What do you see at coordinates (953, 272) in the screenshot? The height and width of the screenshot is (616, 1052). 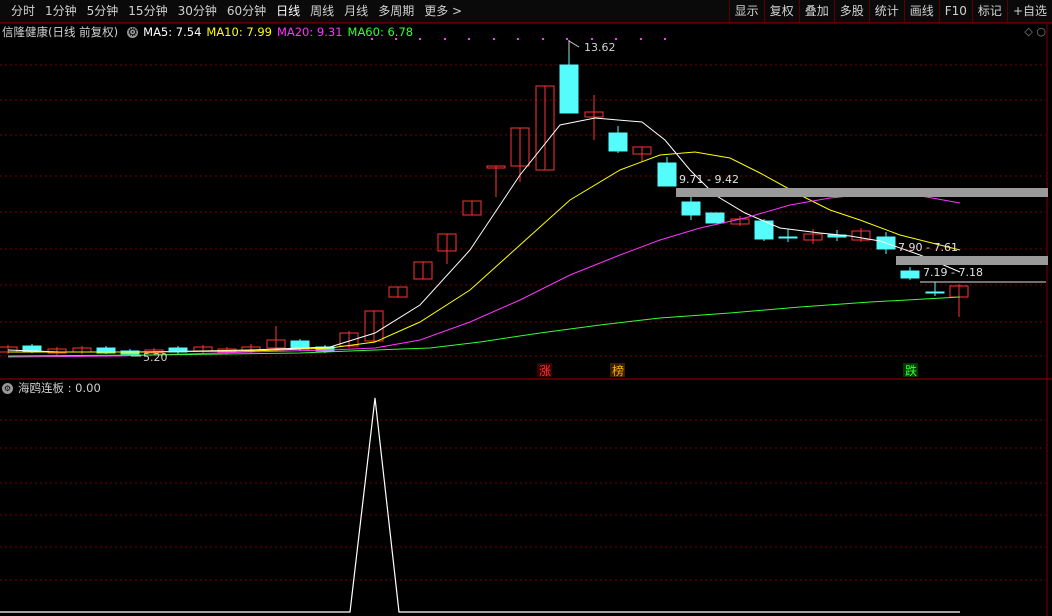 I see `range-label-3: 7.19 - 7.18` at bounding box center [953, 272].